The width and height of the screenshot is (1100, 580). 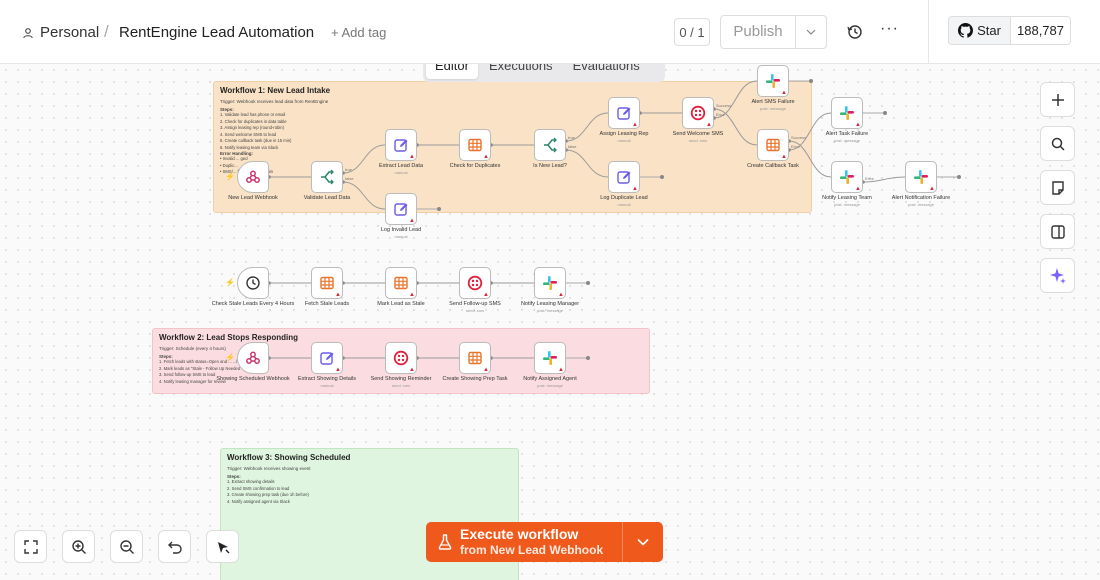 What do you see at coordinates (230, 176) in the screenshot?
I see `trigger-bolt-icon: ⚡` at bounding box center [230, 176].